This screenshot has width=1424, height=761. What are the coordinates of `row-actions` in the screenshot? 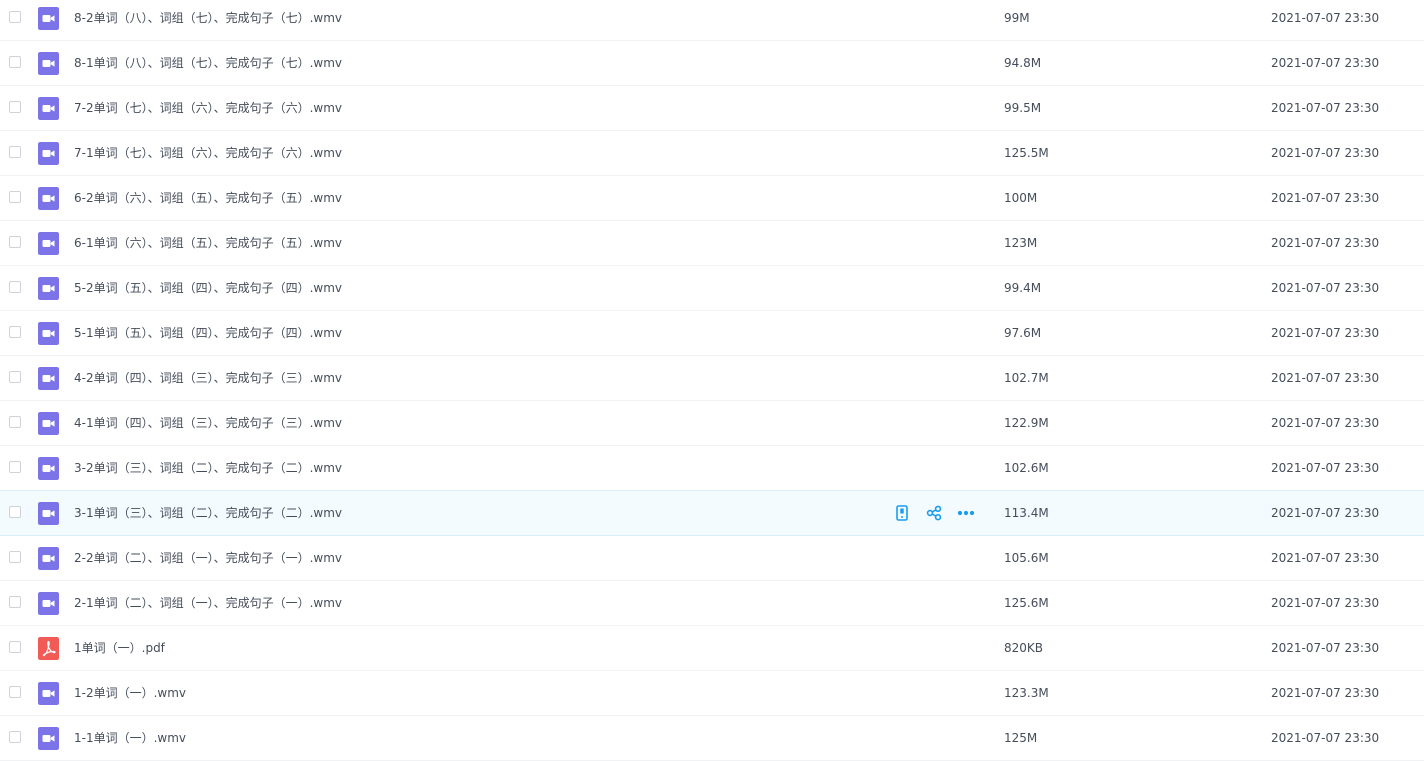 It's located at (934, 513).